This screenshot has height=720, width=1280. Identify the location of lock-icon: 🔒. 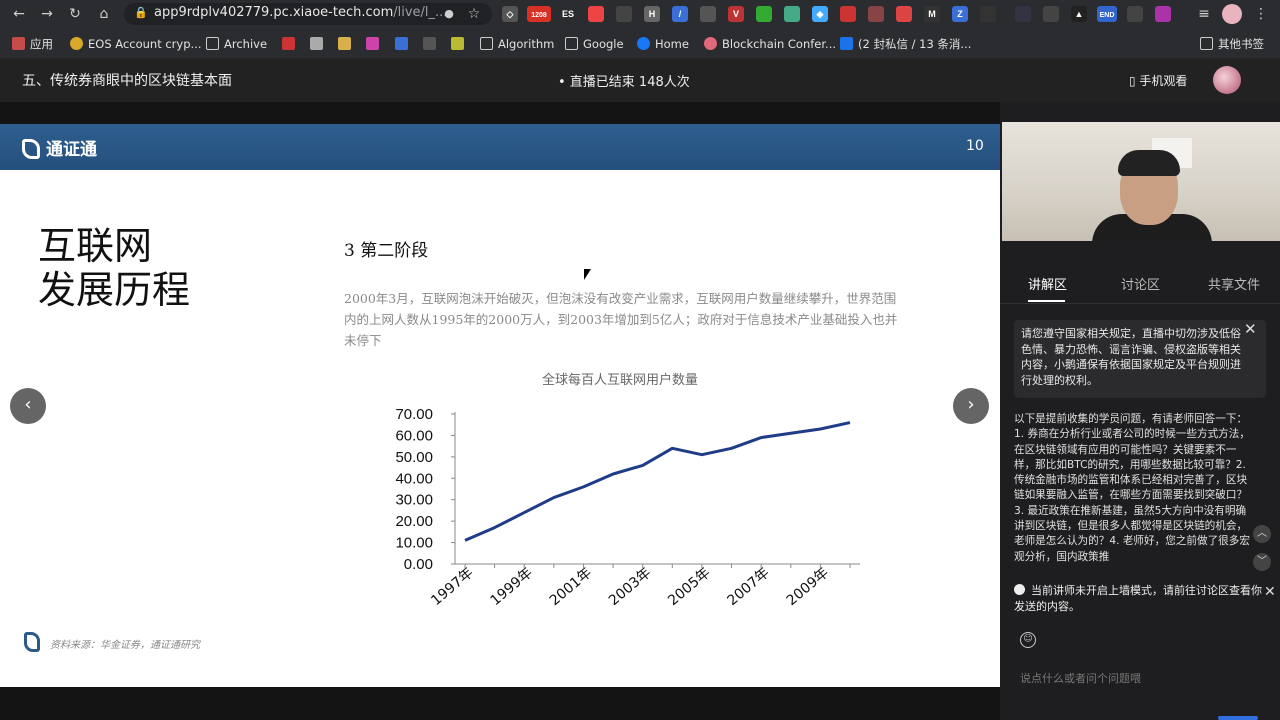
(141, 12).